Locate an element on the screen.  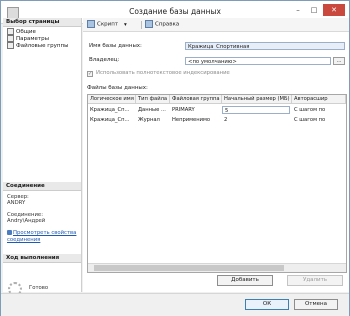
pages-header: Выбор страницы is located at coordinates (42, 22).